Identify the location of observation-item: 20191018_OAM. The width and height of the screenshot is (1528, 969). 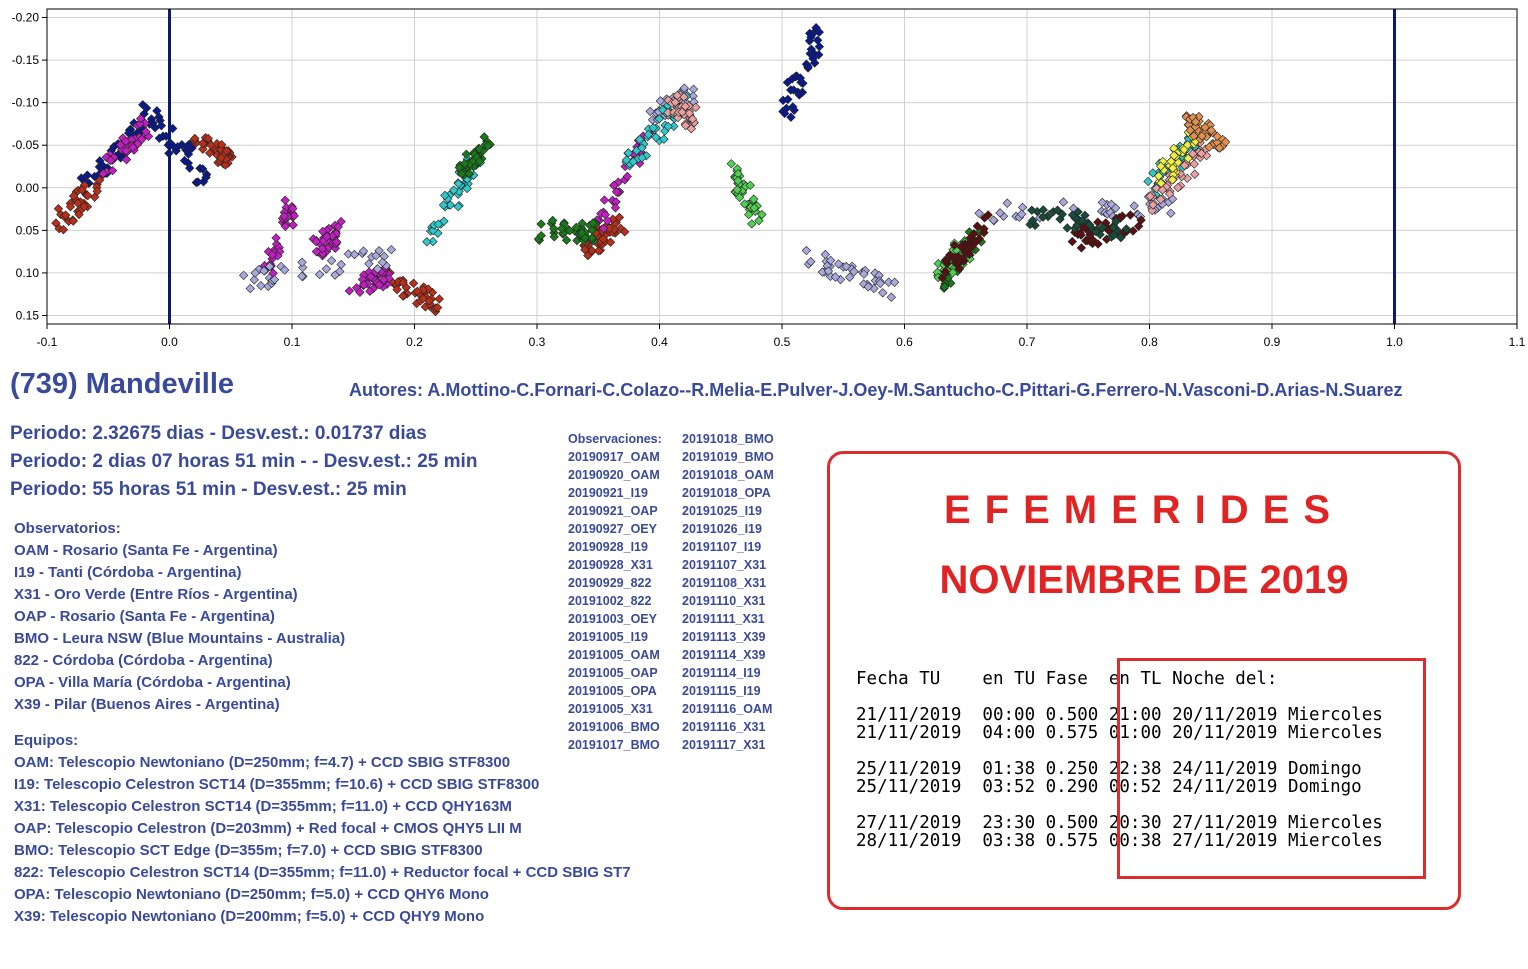
(728, 475).